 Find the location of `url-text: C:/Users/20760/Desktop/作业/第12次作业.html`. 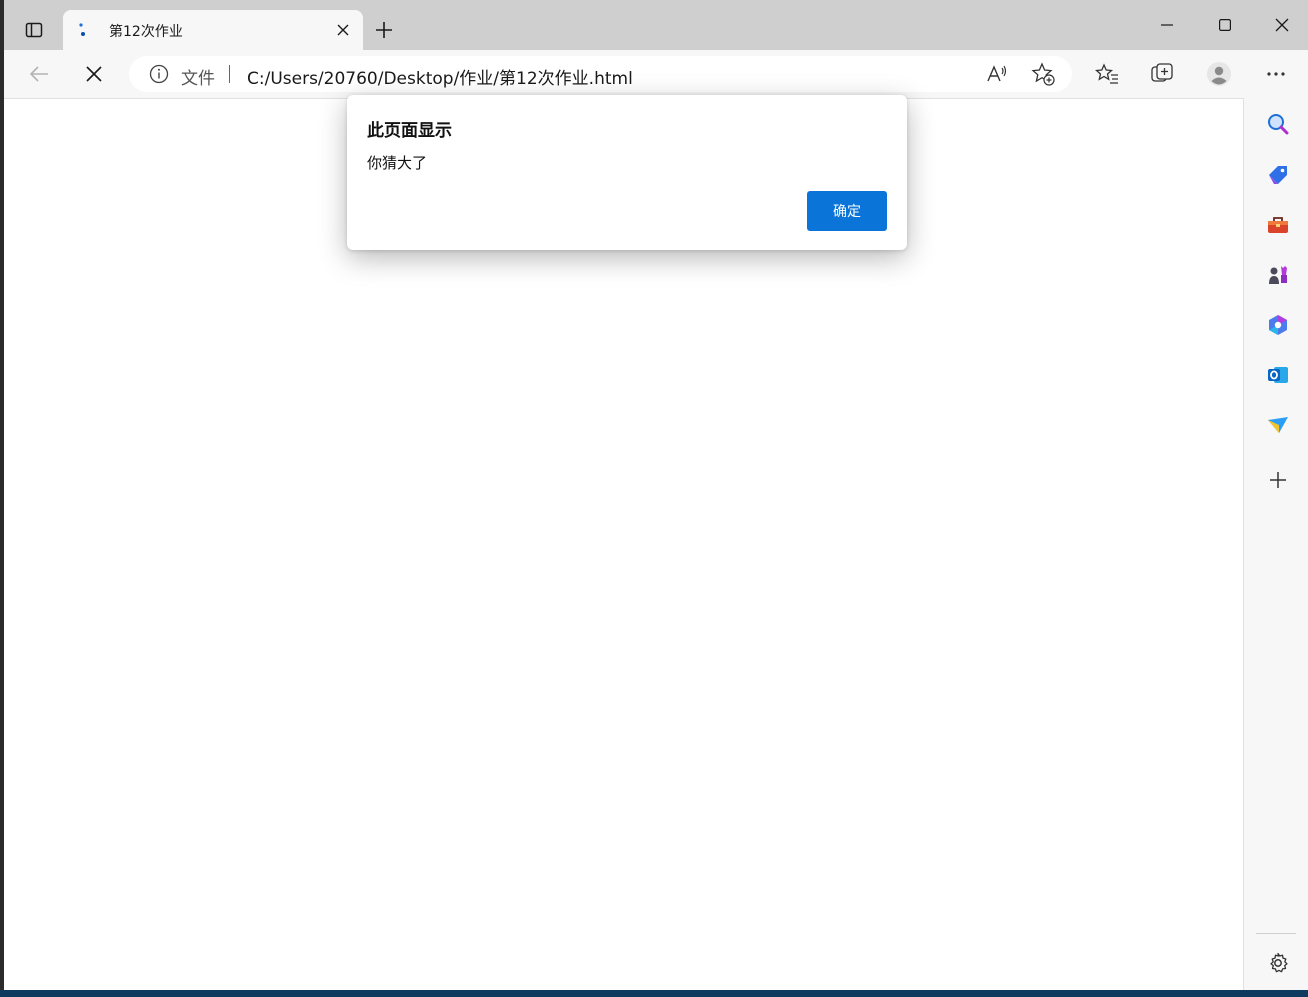

url-text: C:/Users/20760/Desktop/作业/第12次作业.html is located at coordinates (440, 76).